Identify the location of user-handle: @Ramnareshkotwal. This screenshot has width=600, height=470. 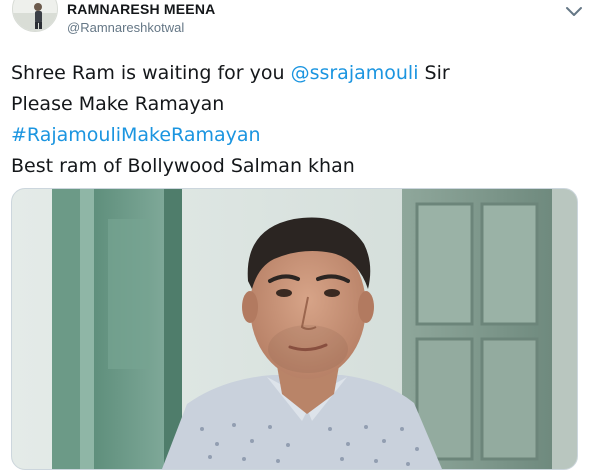
(141, 28).